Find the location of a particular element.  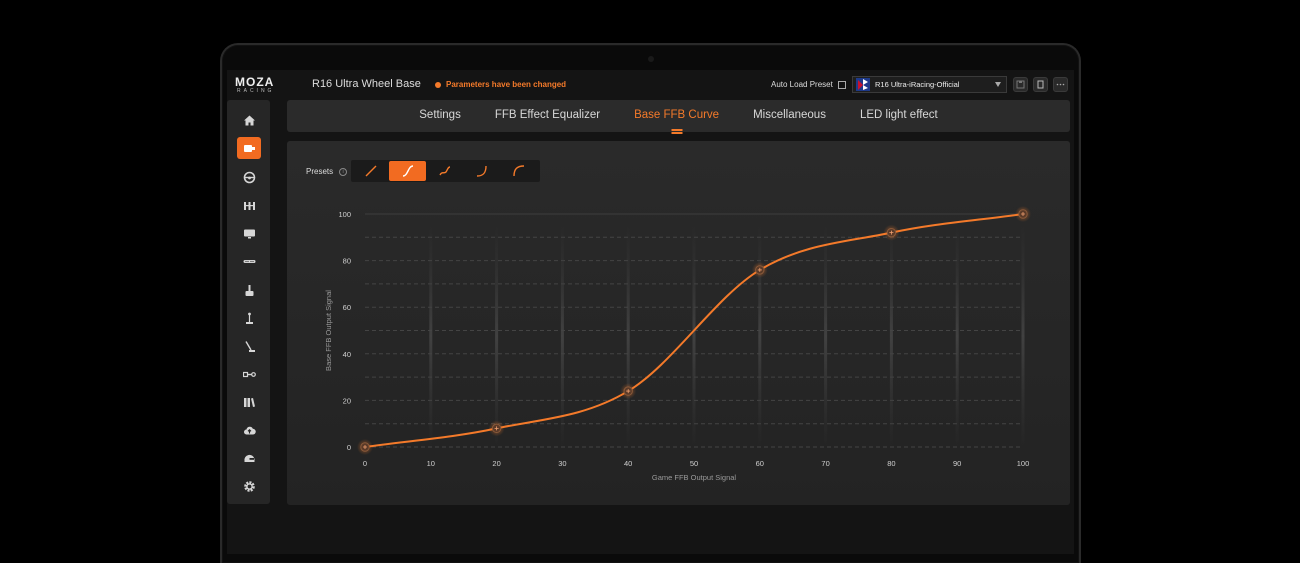

x-tick-label: 20 is located at coordinates (496, 463).